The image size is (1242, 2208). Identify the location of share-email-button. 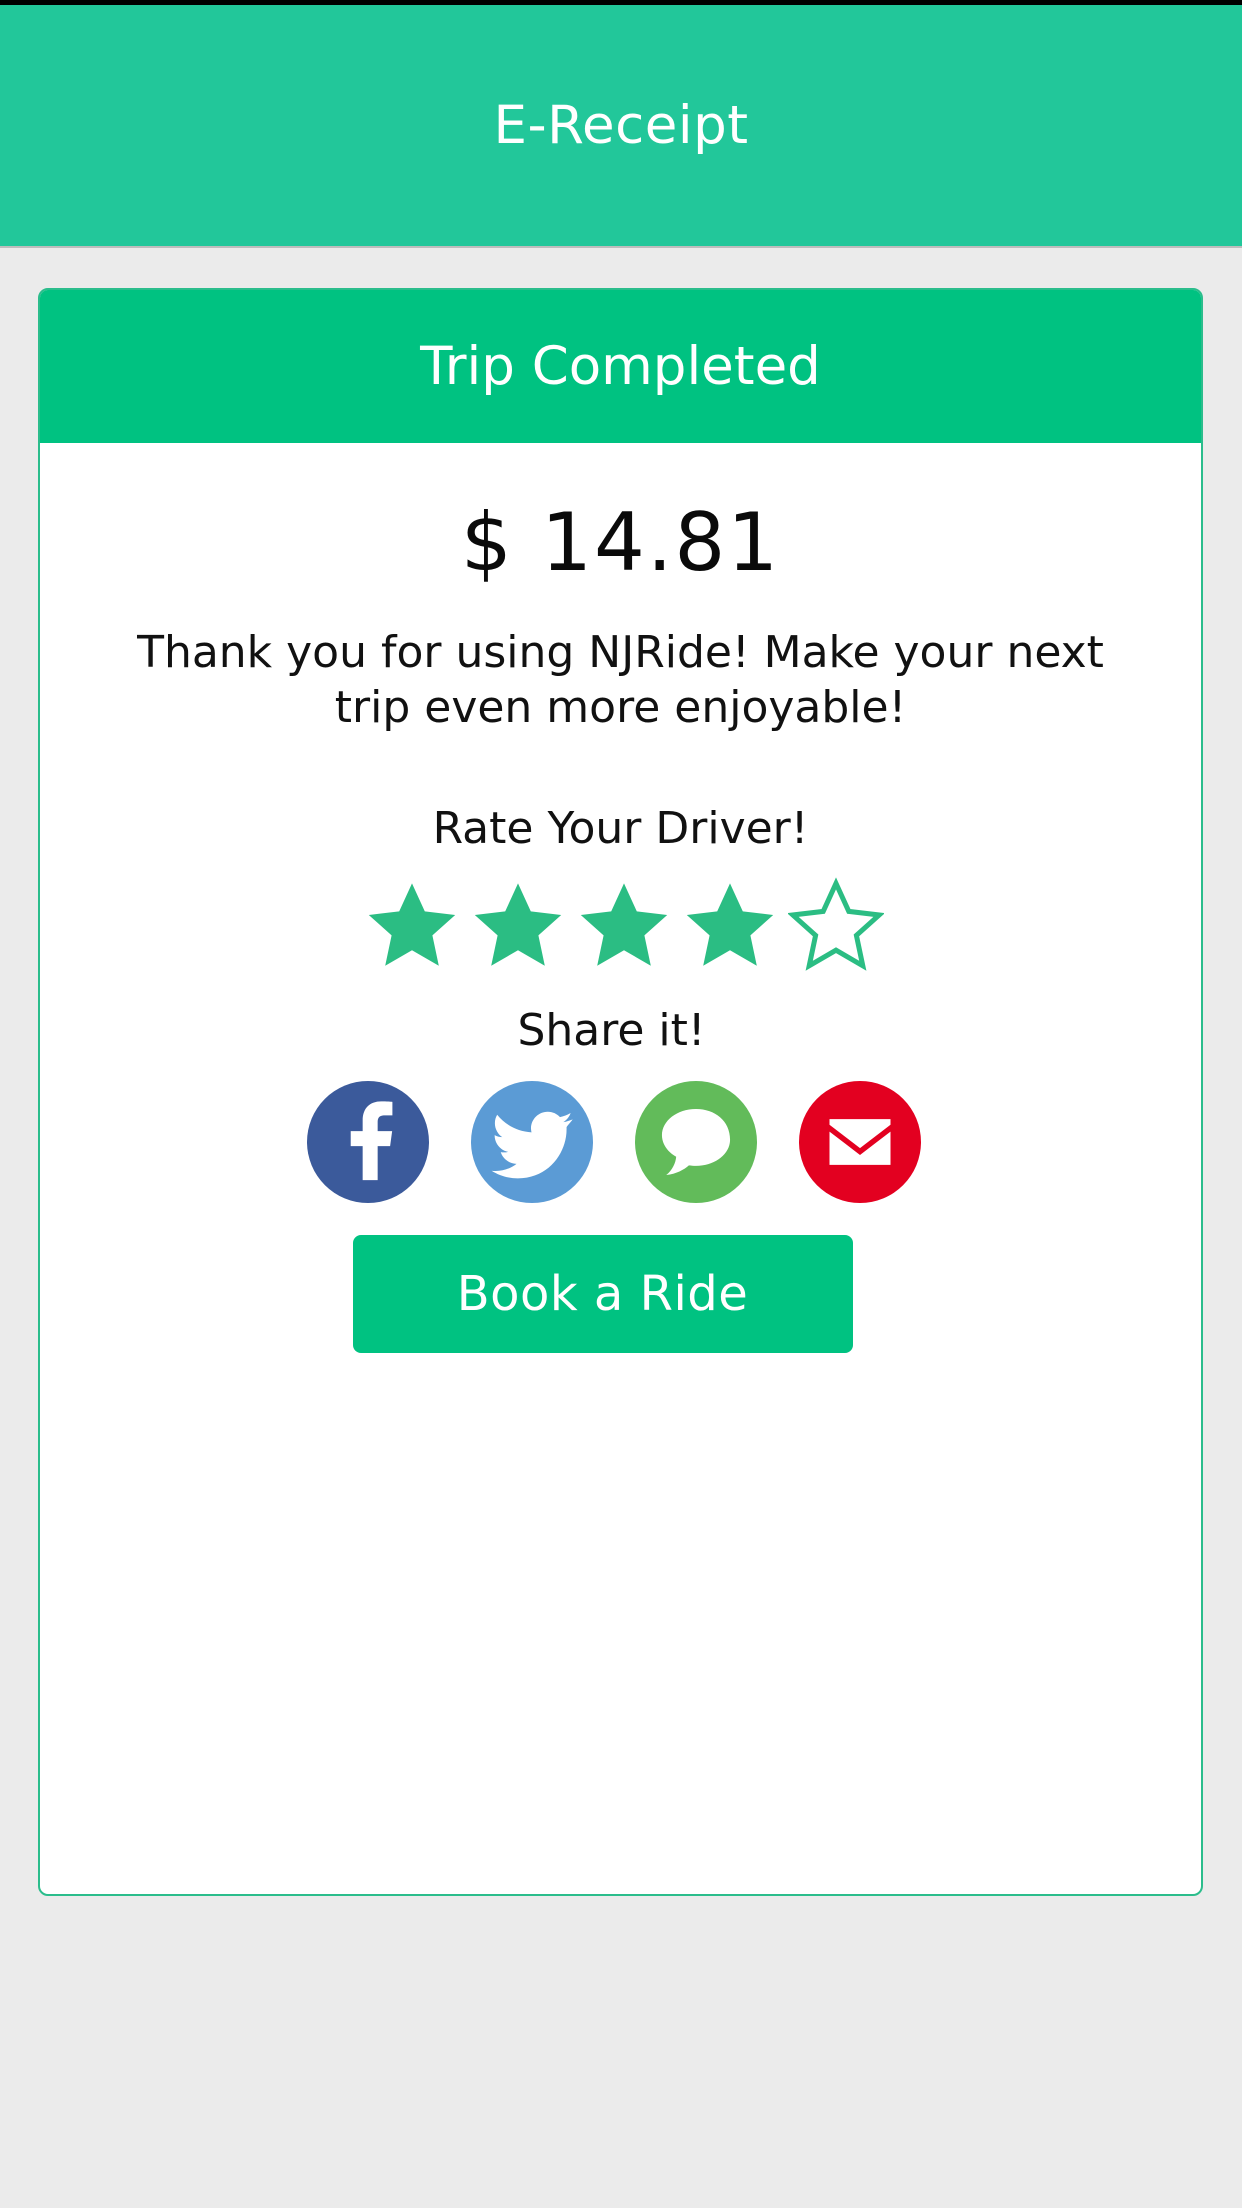
(859, 1142).